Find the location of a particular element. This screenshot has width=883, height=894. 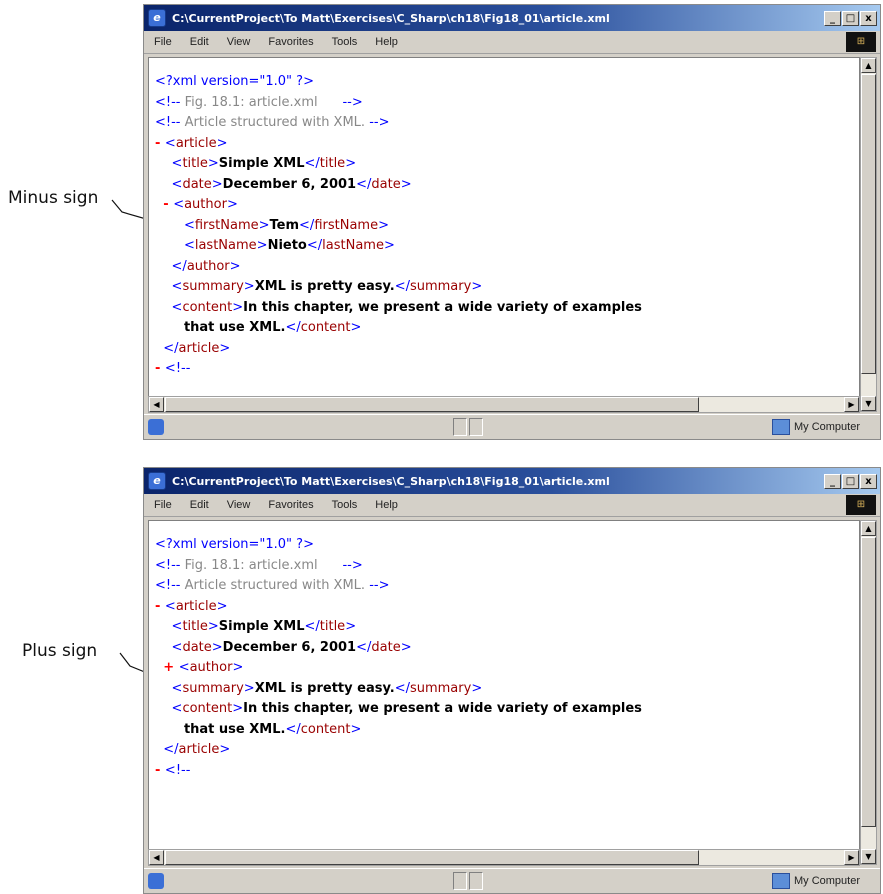

xml-token: Article structured with XML. is located at coordinates (275, 122).